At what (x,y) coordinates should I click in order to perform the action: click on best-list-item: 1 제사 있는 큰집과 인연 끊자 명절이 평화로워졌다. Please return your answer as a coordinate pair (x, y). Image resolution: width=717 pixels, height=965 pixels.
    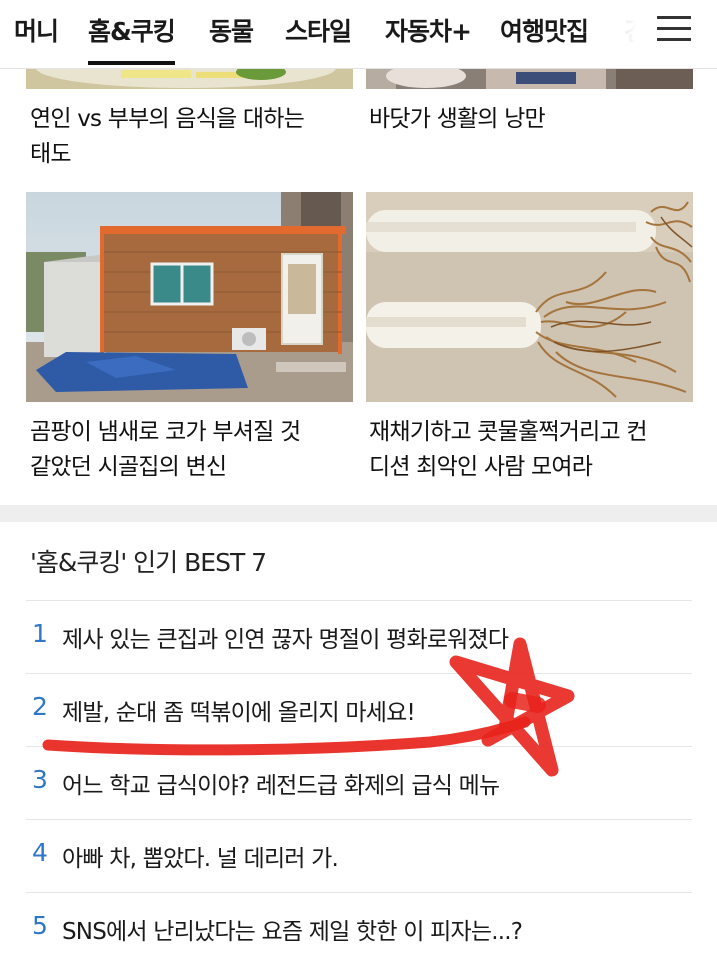
    Looking at the image, I should click on (359, 636).